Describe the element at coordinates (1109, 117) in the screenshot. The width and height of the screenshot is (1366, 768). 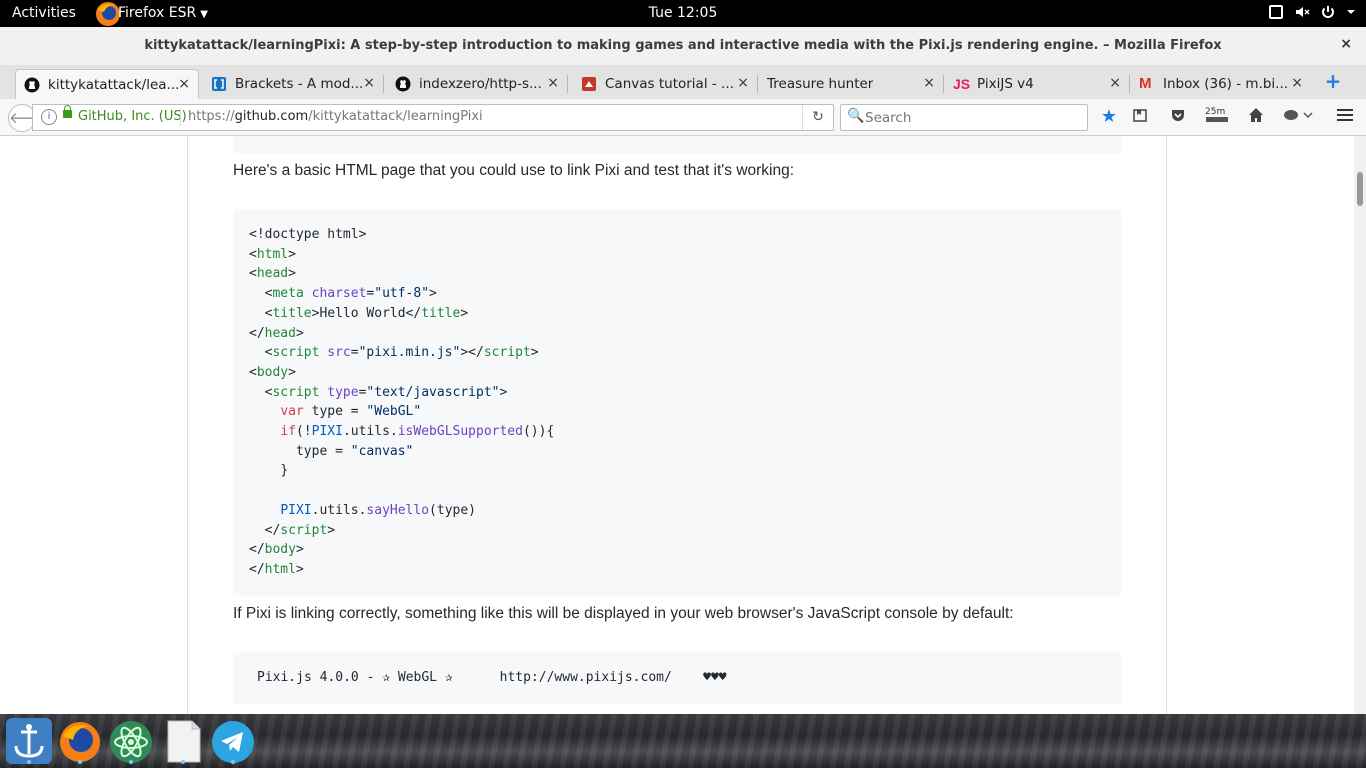
I see `bookmark-star-icon: ★` at that location.